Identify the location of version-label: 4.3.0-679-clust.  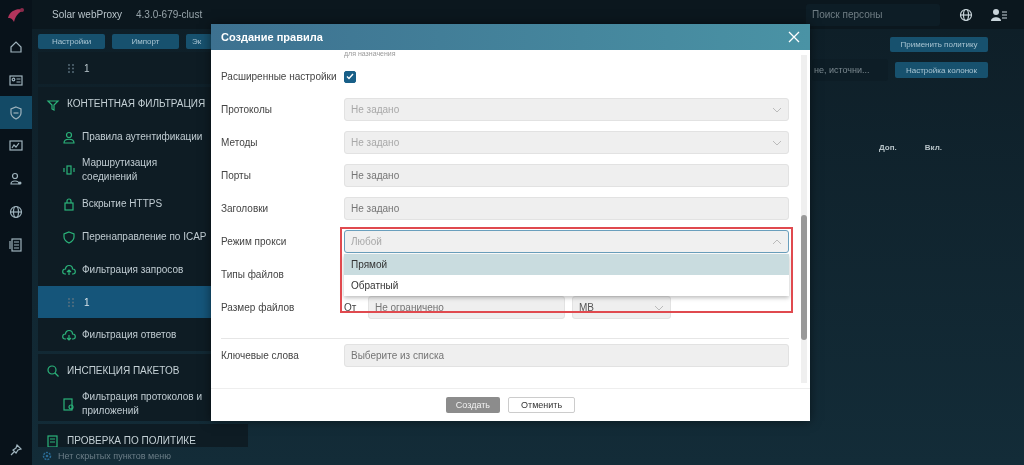
(170, 14).